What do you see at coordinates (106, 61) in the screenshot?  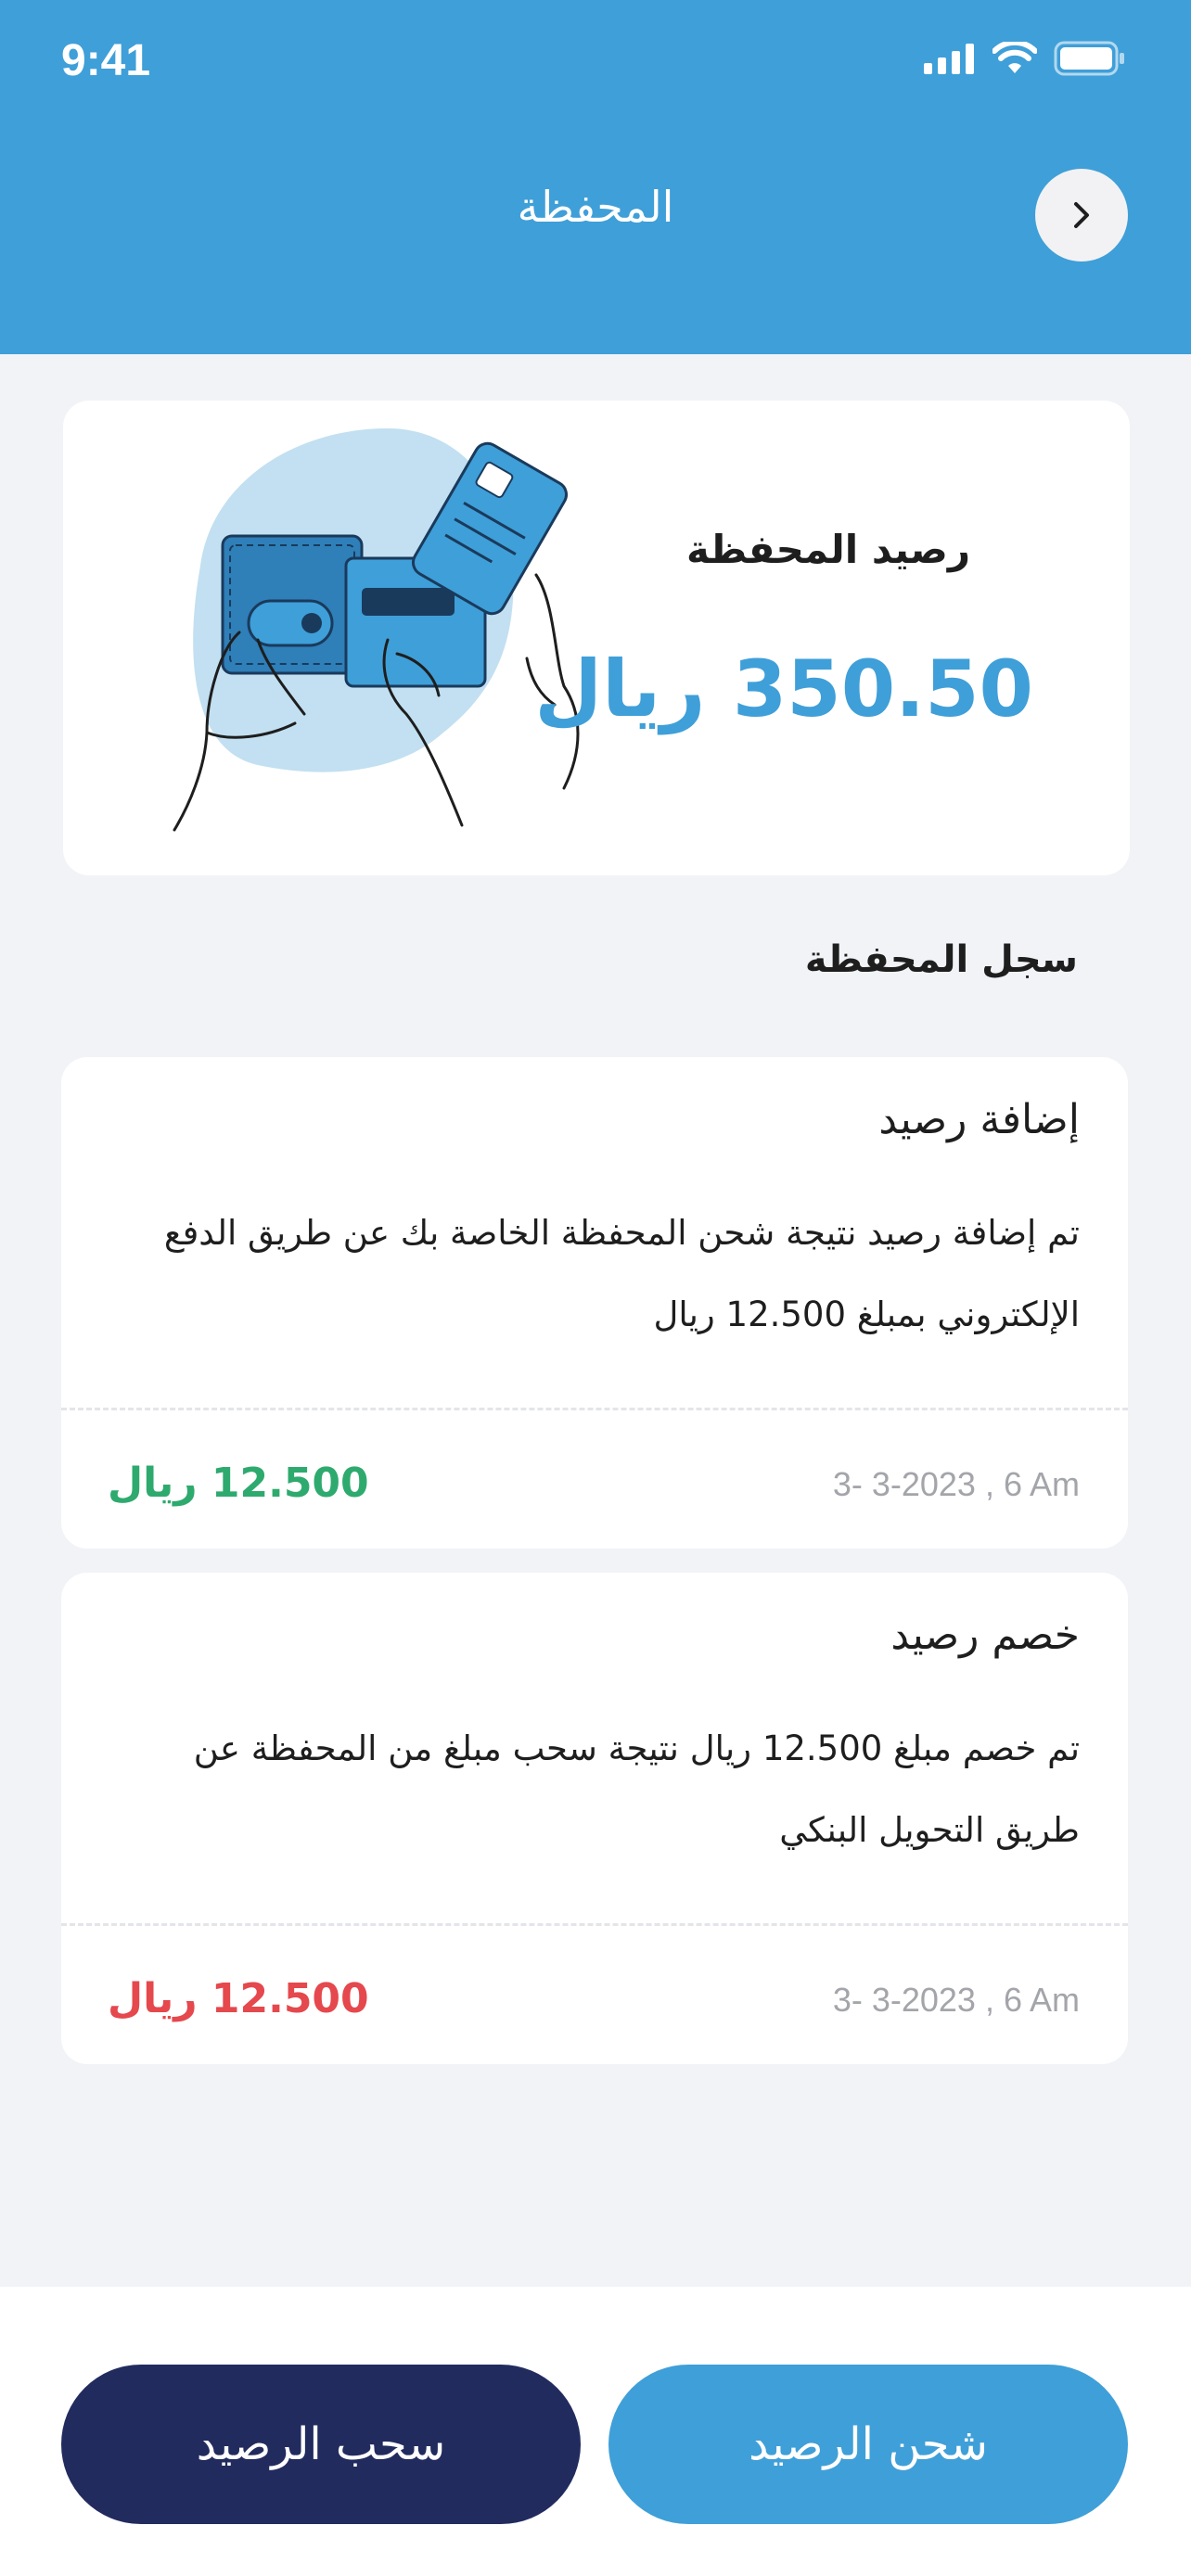 I see `status-time: 9:41` at bounding box center [106, 61].